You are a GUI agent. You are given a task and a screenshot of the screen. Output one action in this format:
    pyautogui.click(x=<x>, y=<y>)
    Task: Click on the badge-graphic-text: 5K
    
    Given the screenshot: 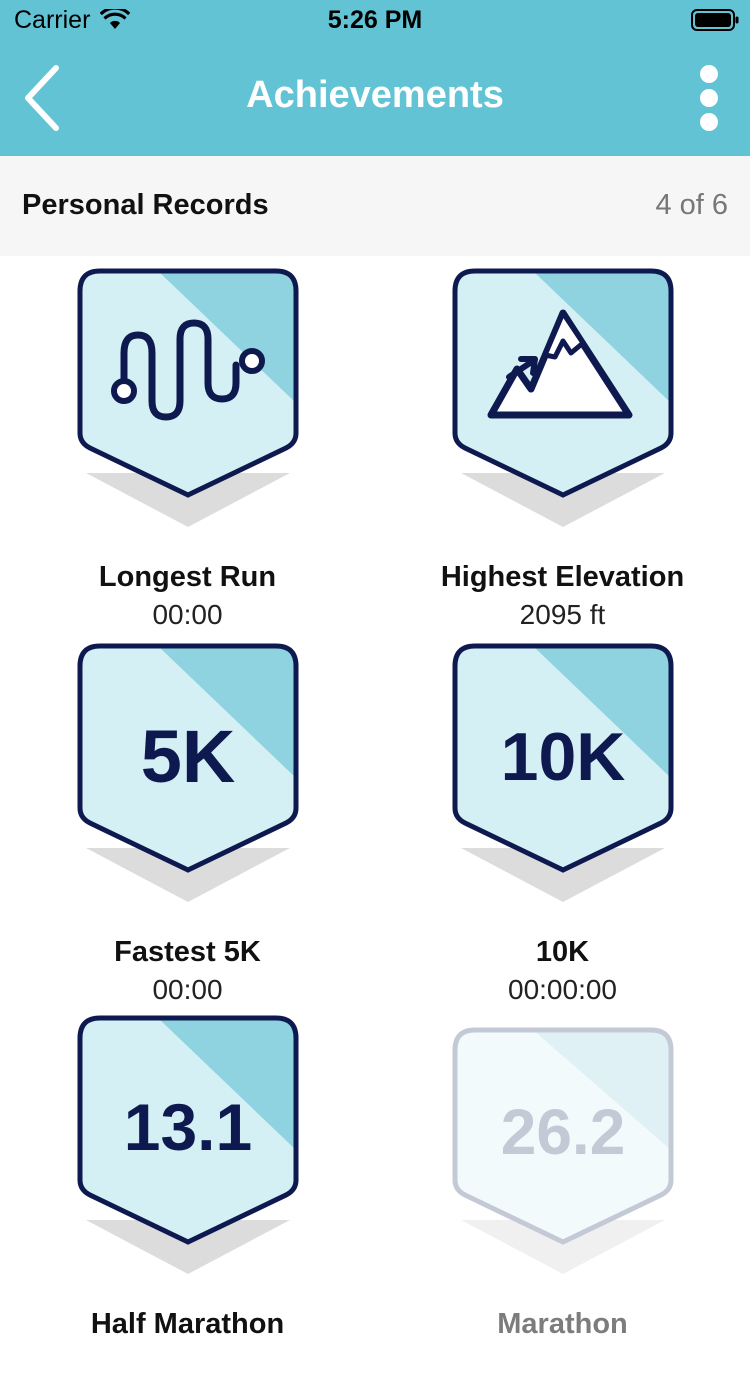 What is the action you would take?
    pyautogui.click(x=188, y=756)
    